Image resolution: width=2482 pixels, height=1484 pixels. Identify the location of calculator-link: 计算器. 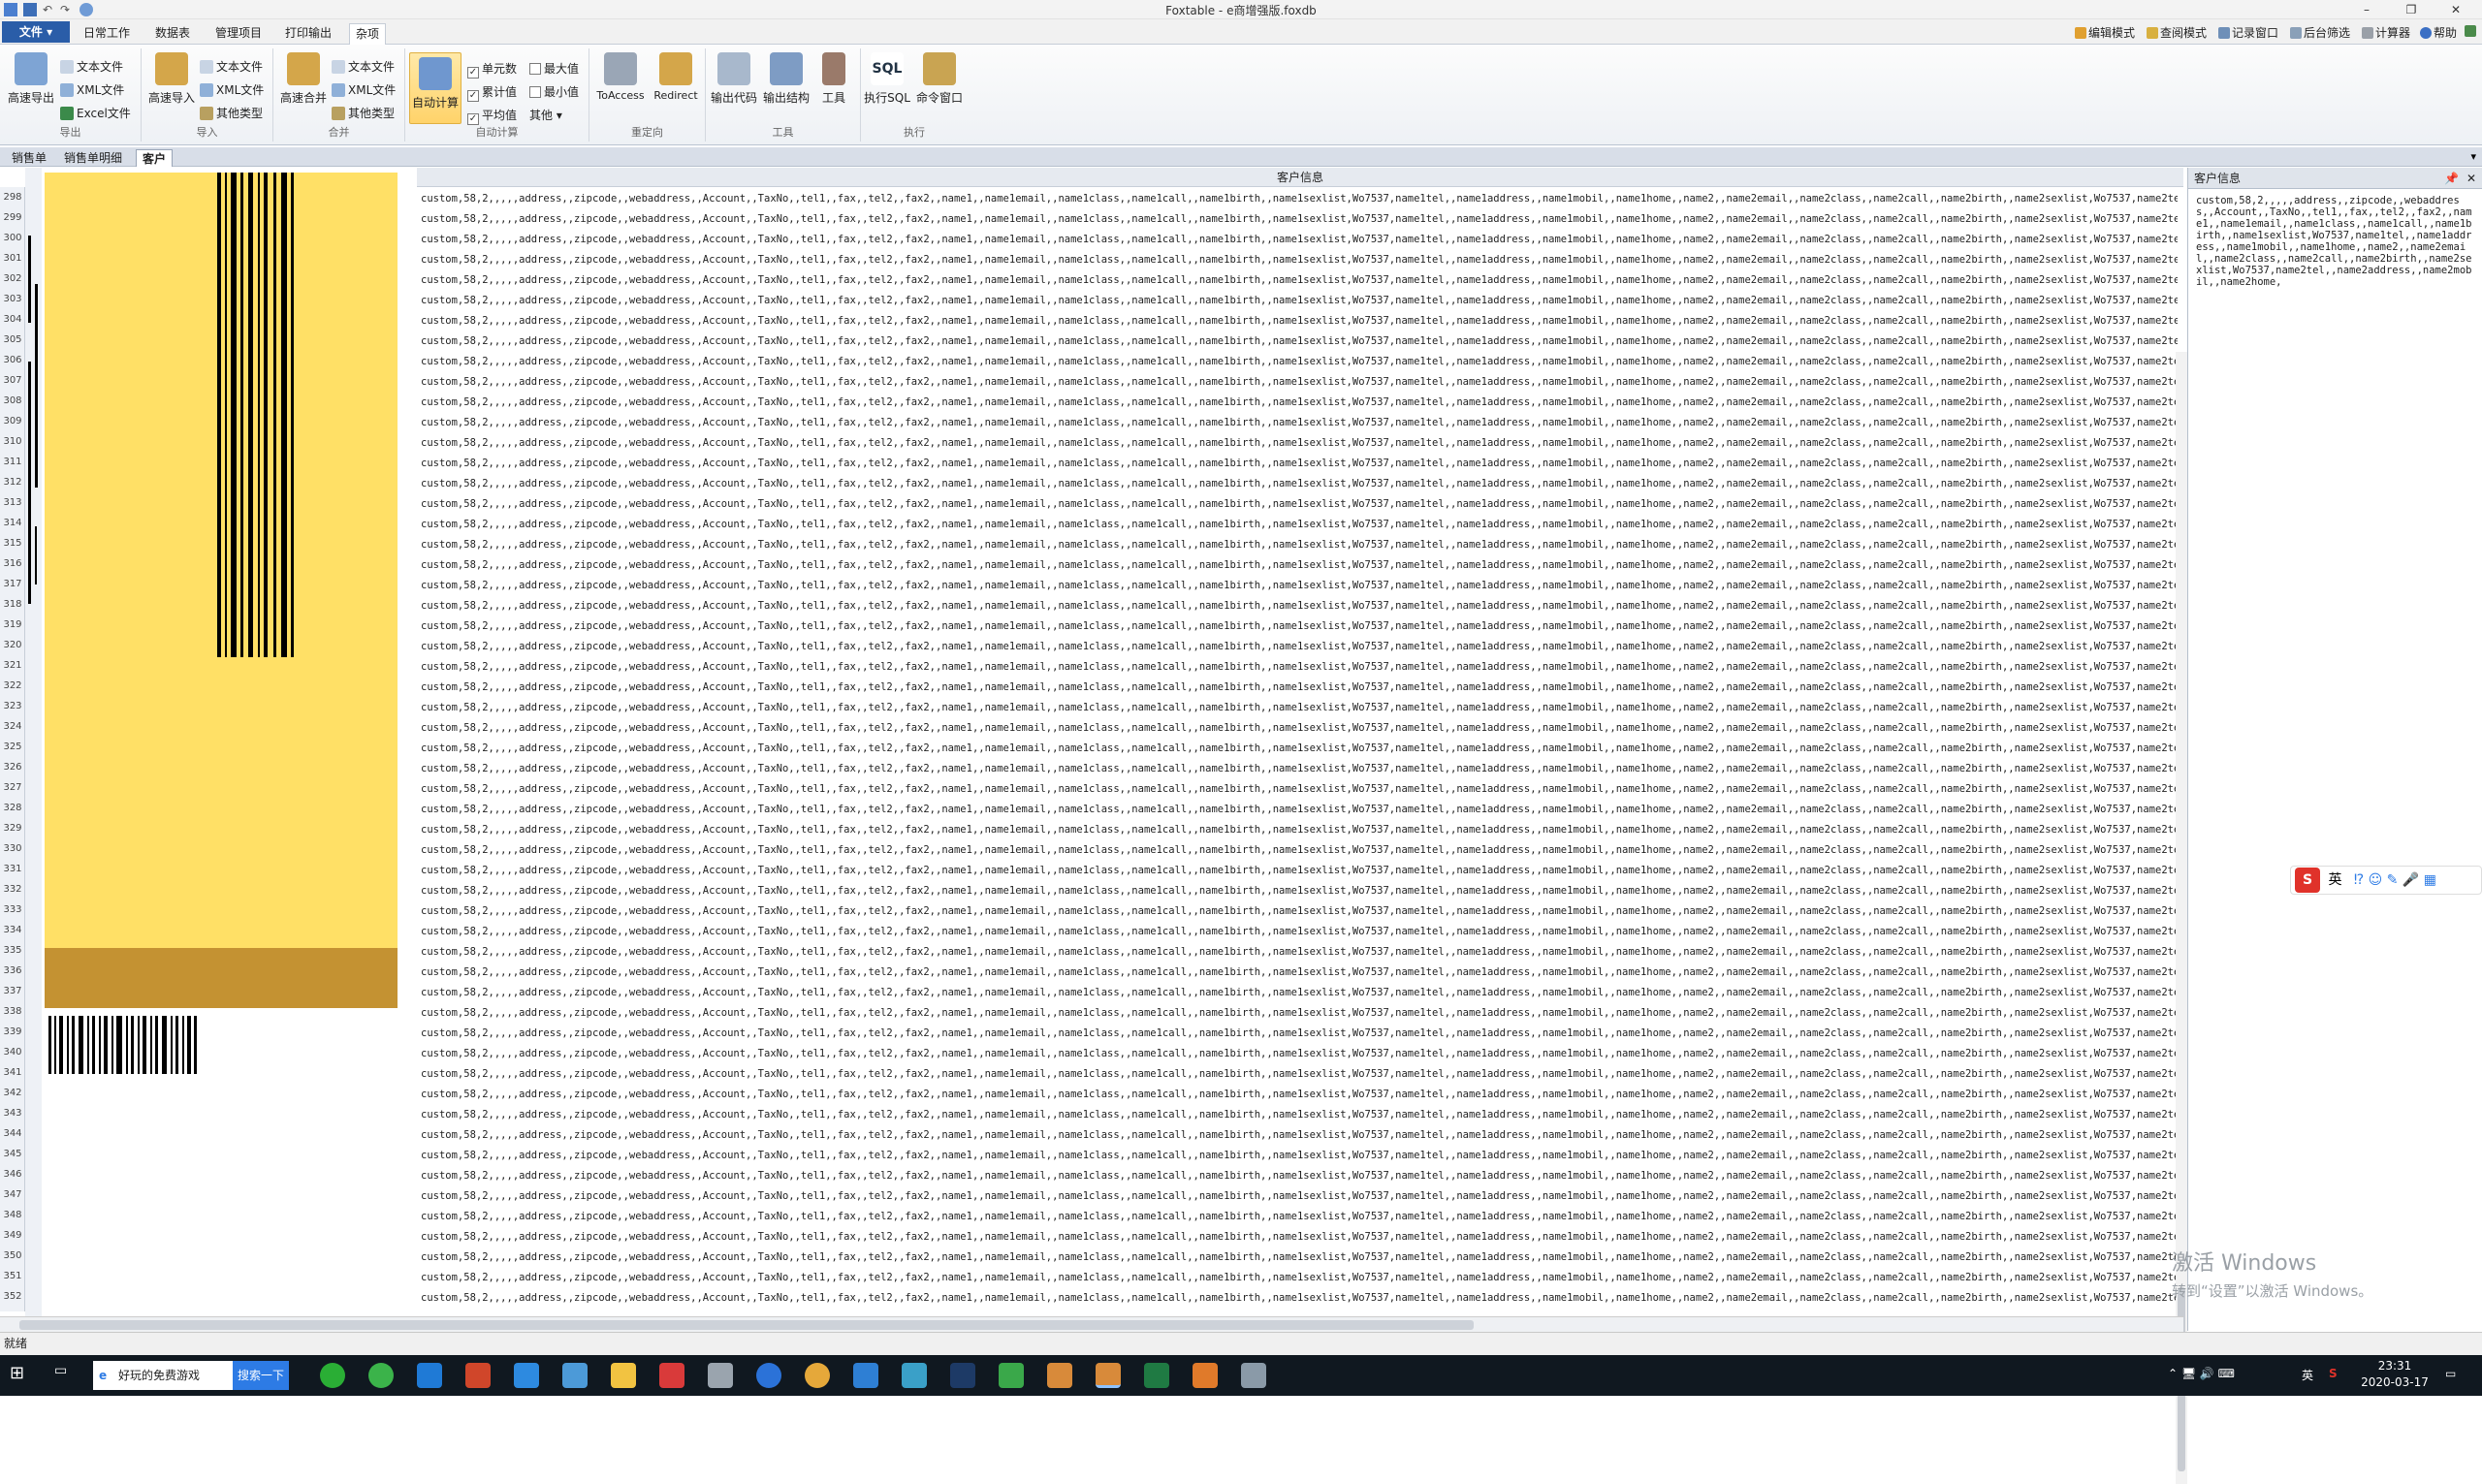
(2386, 33).